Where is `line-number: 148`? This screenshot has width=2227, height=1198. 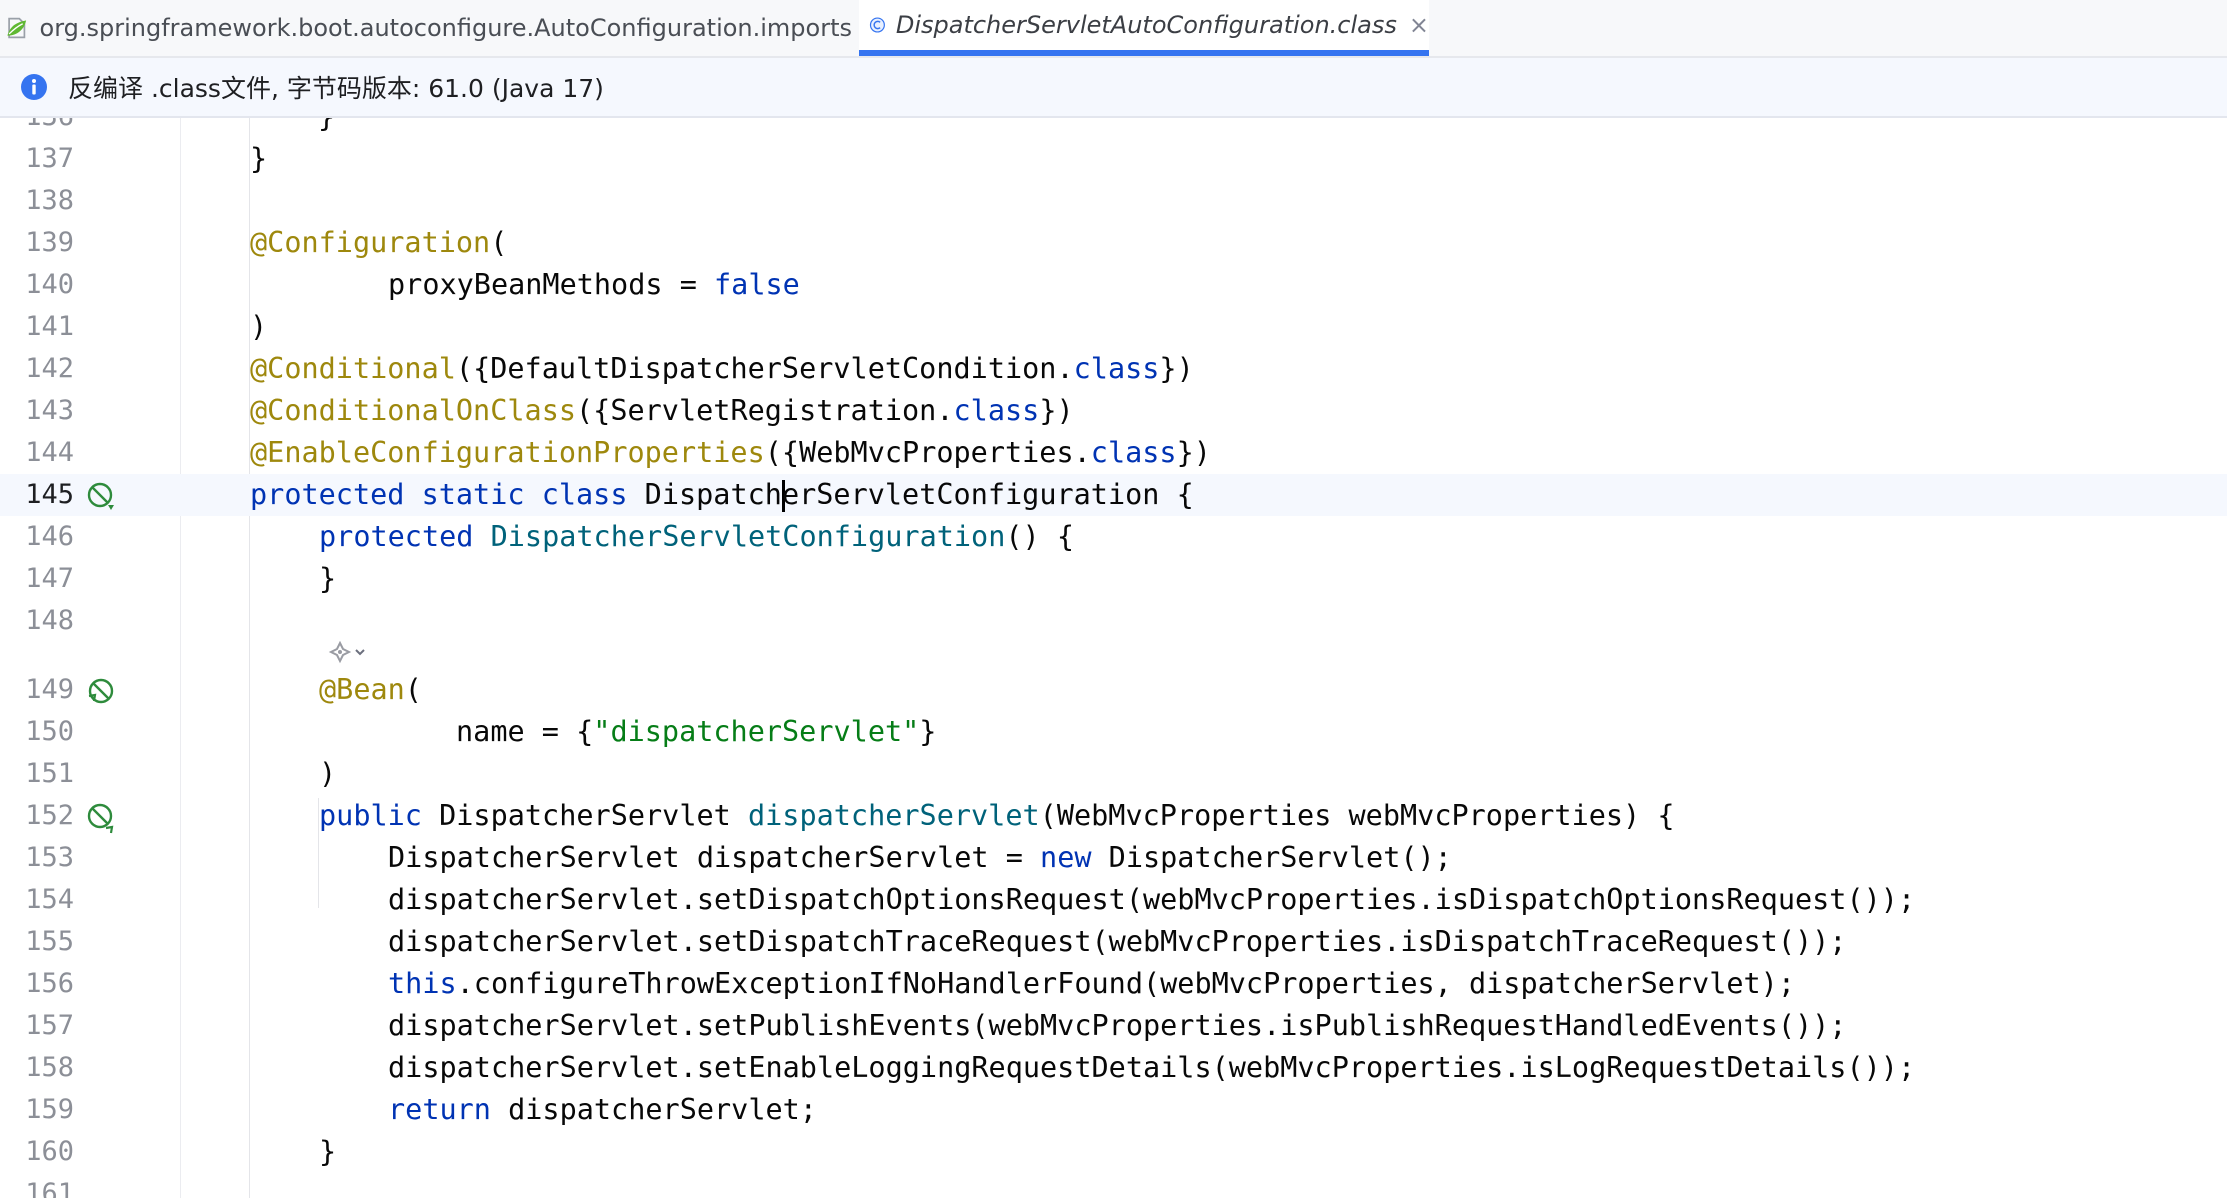
line-number: 148 is located at coordinates (49, 620).